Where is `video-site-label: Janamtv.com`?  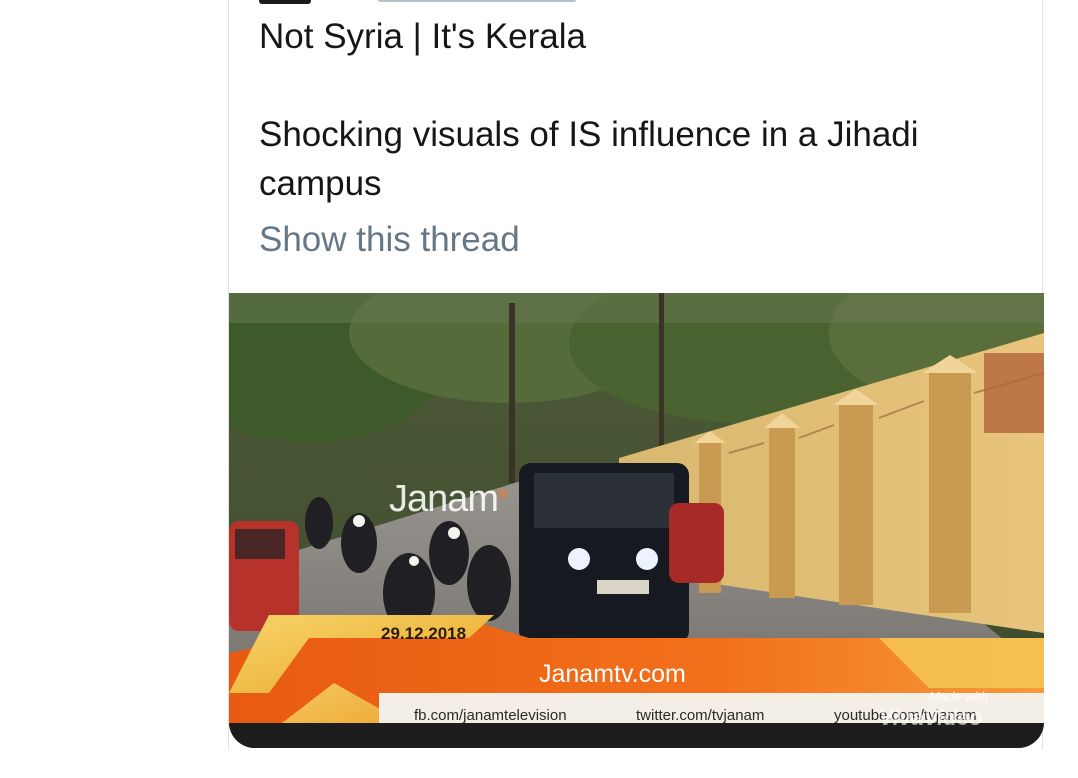 video-site-label: Janamtv.com is located at coordinates (612, 674).